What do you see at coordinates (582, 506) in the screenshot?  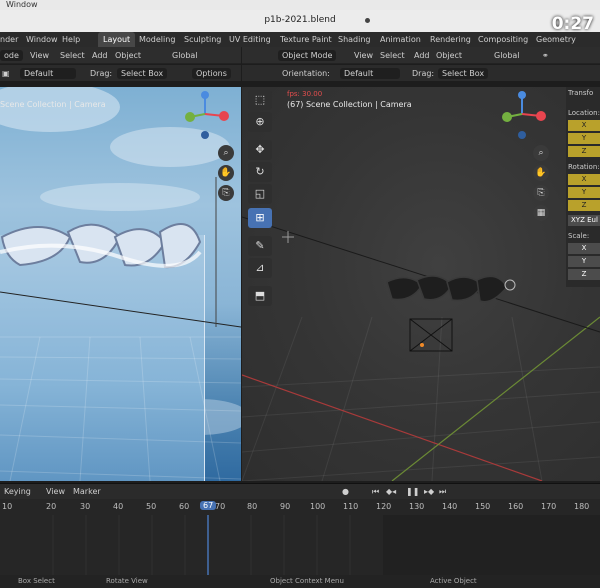 I see `tick-label: 180` at bounding box center [582, 506].